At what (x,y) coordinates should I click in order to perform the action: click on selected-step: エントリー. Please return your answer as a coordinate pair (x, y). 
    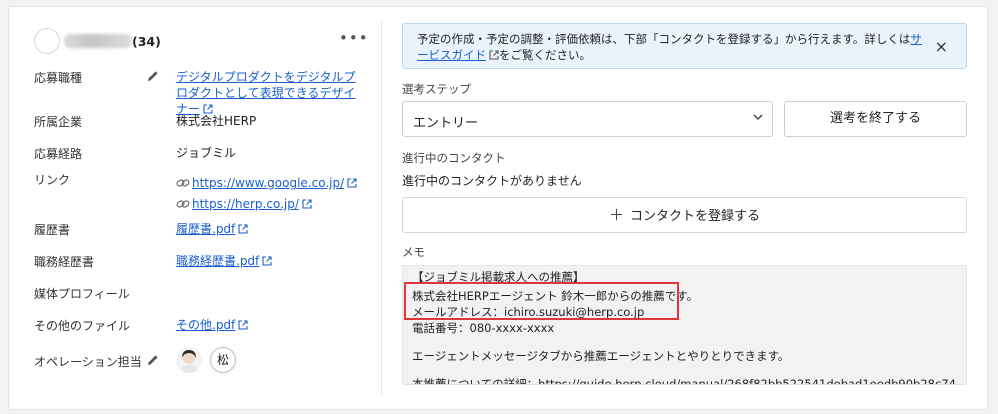
    Looking at the image, I should click on (446, 123).